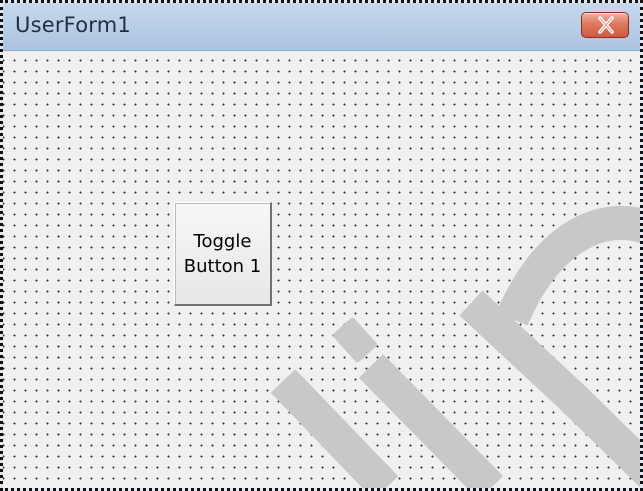  I want to click on toggle-button-1: Toggle Button 1, so click(223, 254).